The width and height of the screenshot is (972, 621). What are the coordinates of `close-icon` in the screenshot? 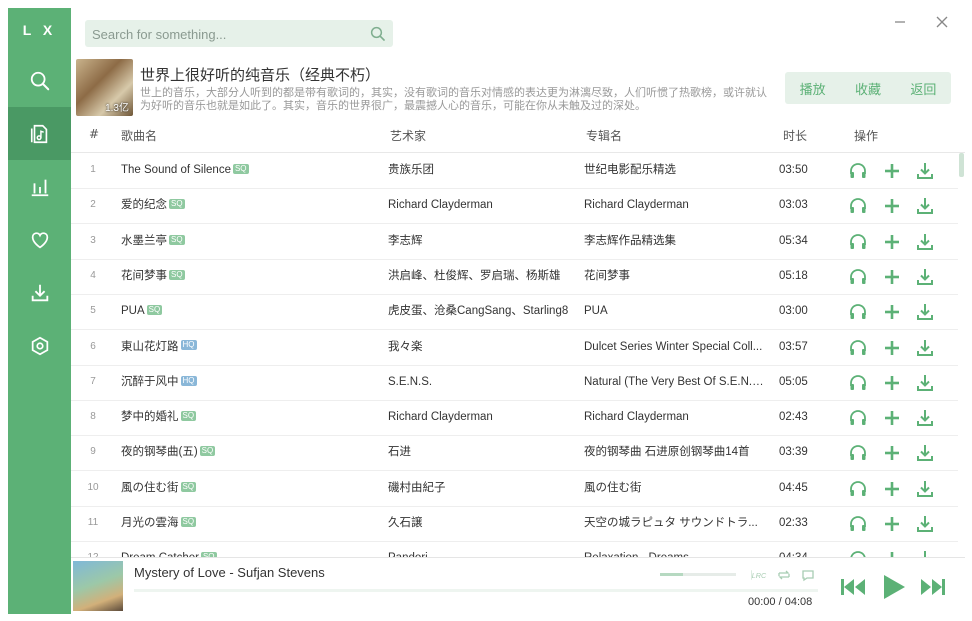 It's located at (942, 22).